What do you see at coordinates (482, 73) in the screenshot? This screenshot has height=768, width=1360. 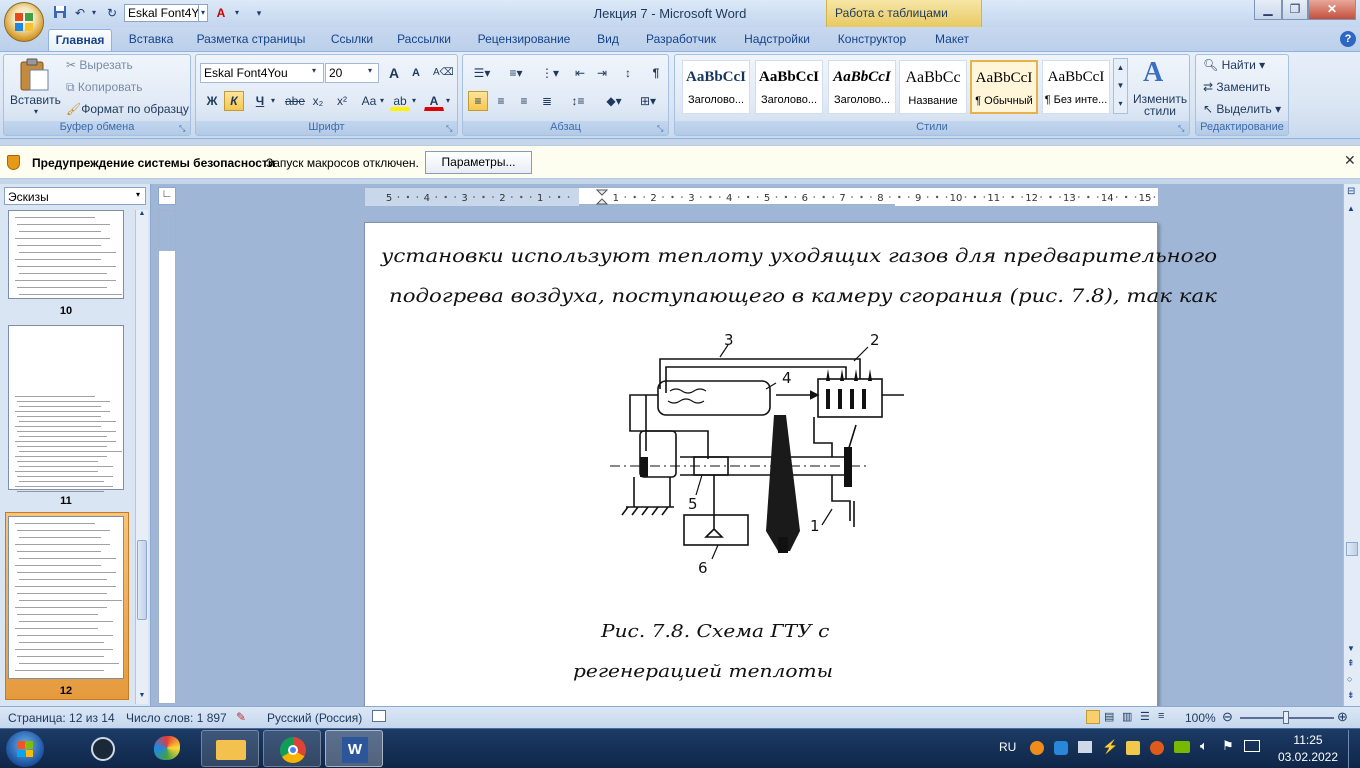 I see `bullets-icon: ☰▾` at bounding box center [482, 73].